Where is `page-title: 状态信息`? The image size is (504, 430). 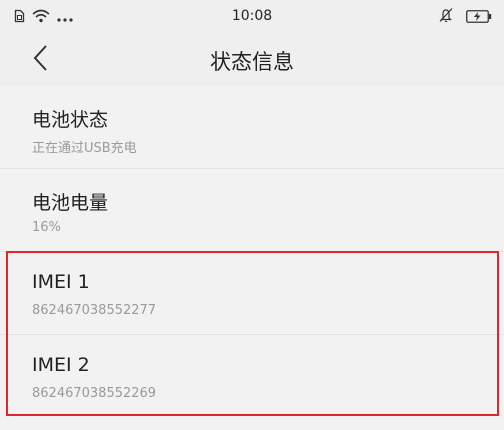 page-title: 状态信息 is located at coordinates (252, 62).